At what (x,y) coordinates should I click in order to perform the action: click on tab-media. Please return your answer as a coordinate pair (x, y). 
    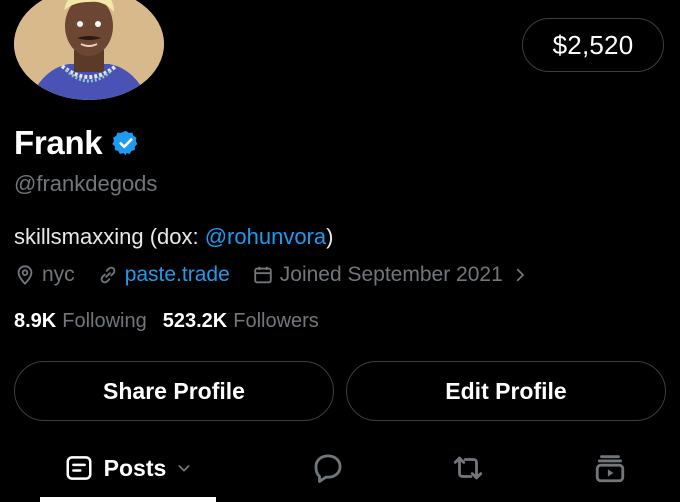
    Looking at the image, I should click on (610, 468).